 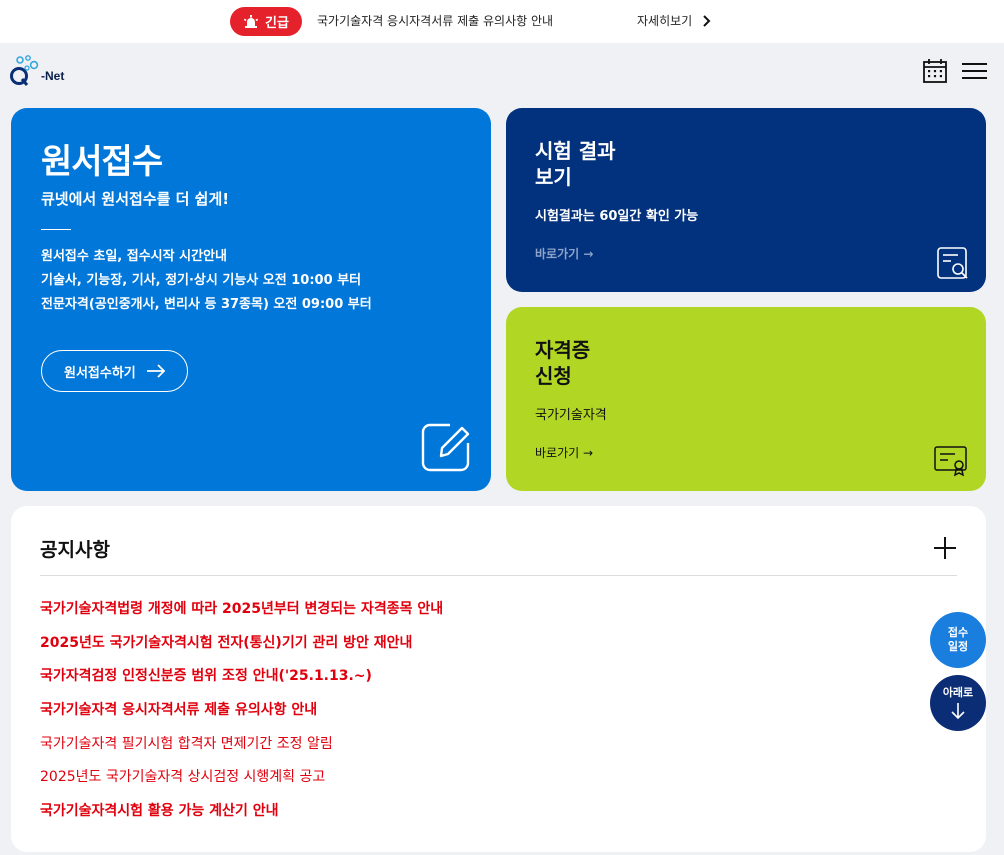 I want to click on certificate-card: 자격증 신청 국가기술자격 바로가기 →, so click(x=746, y=399).